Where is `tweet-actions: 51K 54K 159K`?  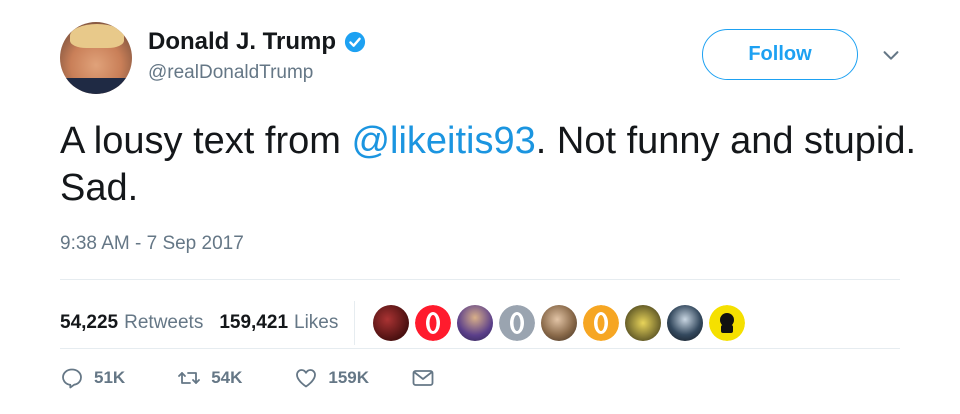 tweet-actions: 51K 54K 159K is located at coordinates (247, 378).